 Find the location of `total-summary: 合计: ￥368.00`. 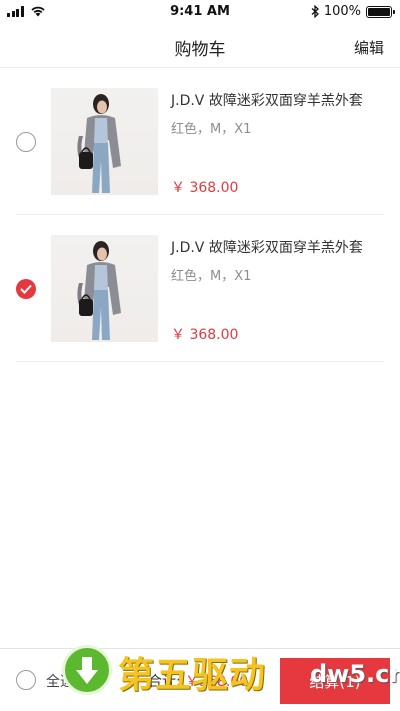

total-summary: 合计: ￥368.00 is located at coordinates (198, 681).